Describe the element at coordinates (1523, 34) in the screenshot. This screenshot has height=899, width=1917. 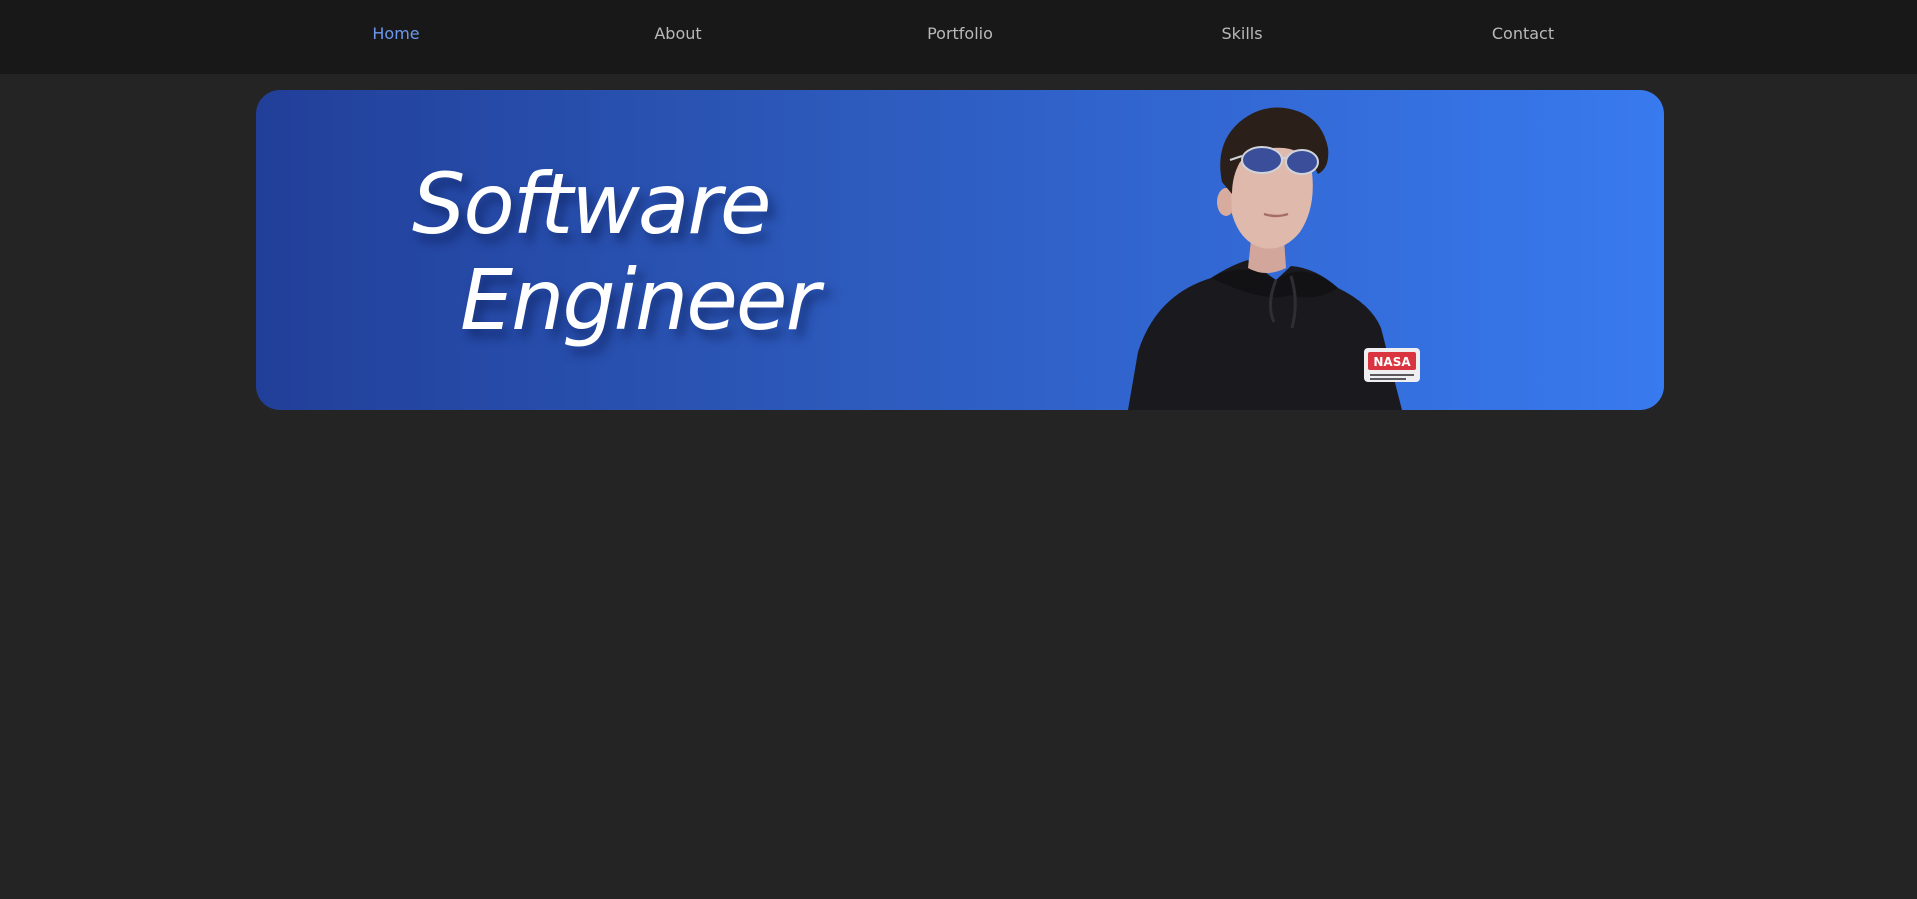
I see `nav-contact-link: Contact` at that location.